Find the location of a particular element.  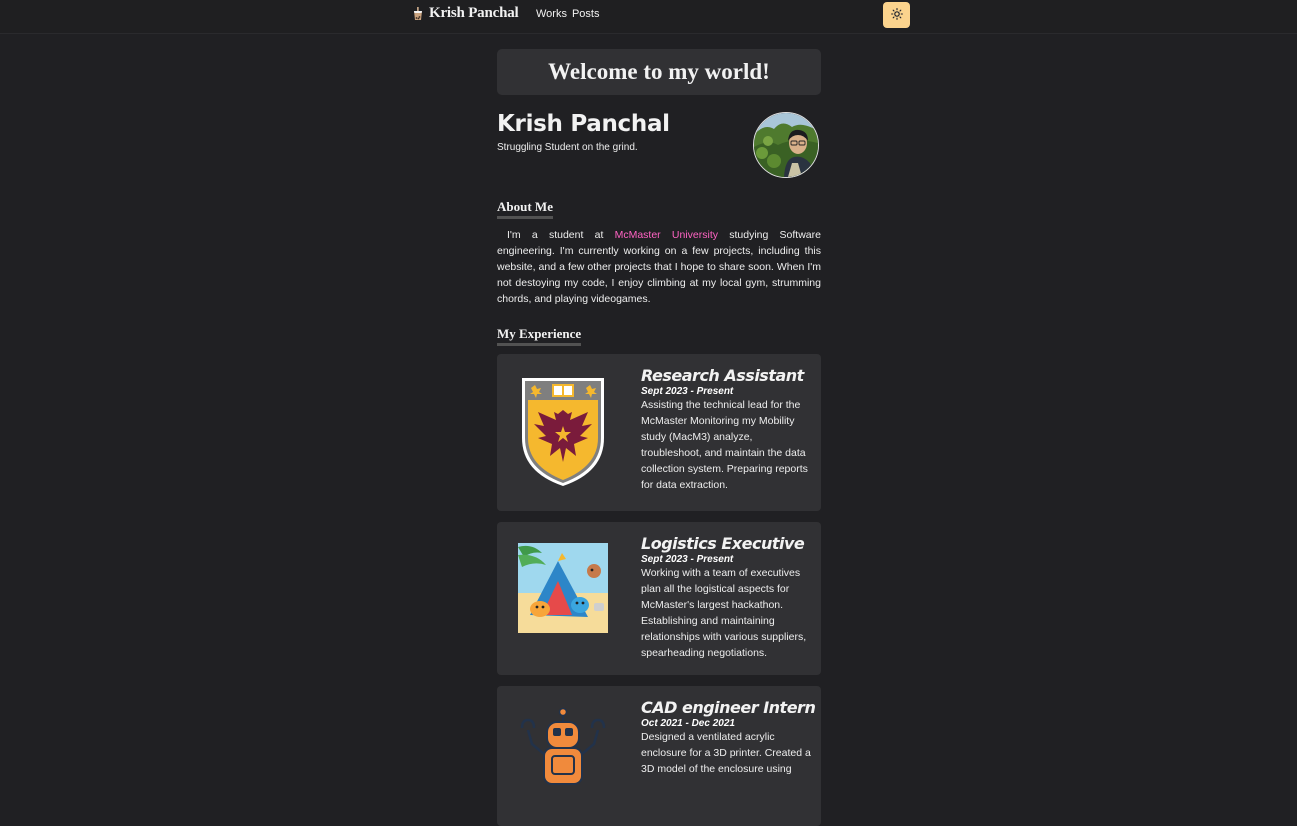

theme-toggle-button is located at coordinates (896, 15).